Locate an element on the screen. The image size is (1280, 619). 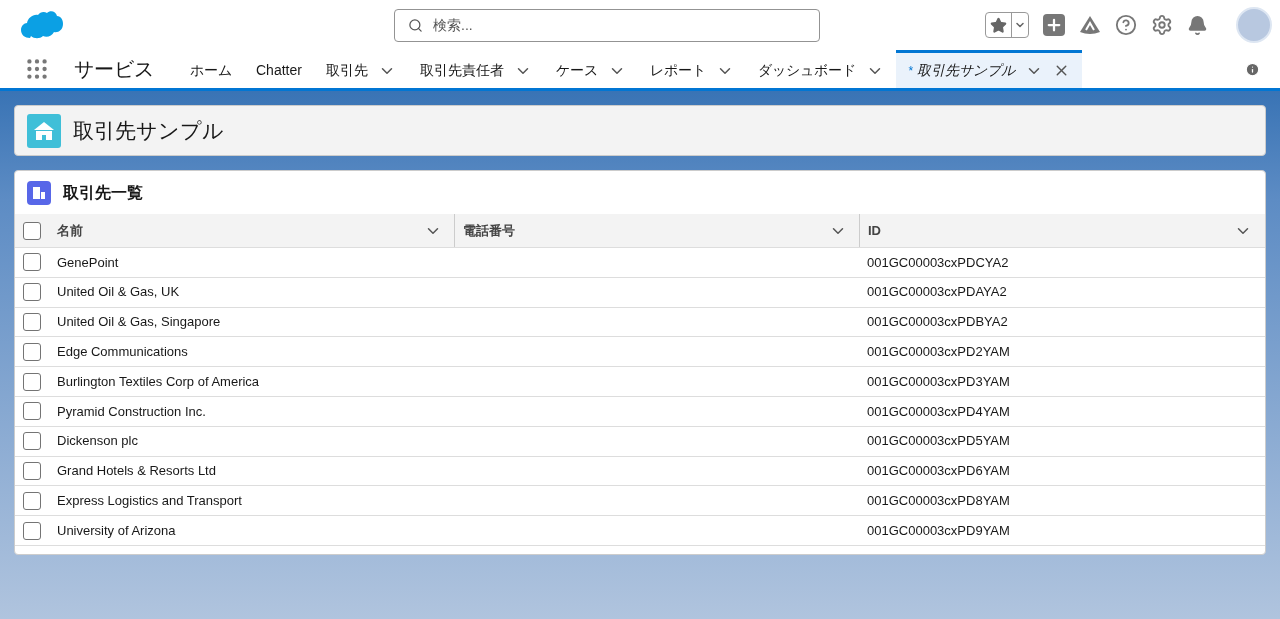
settings-icon is located at coordinates (1162, 25).